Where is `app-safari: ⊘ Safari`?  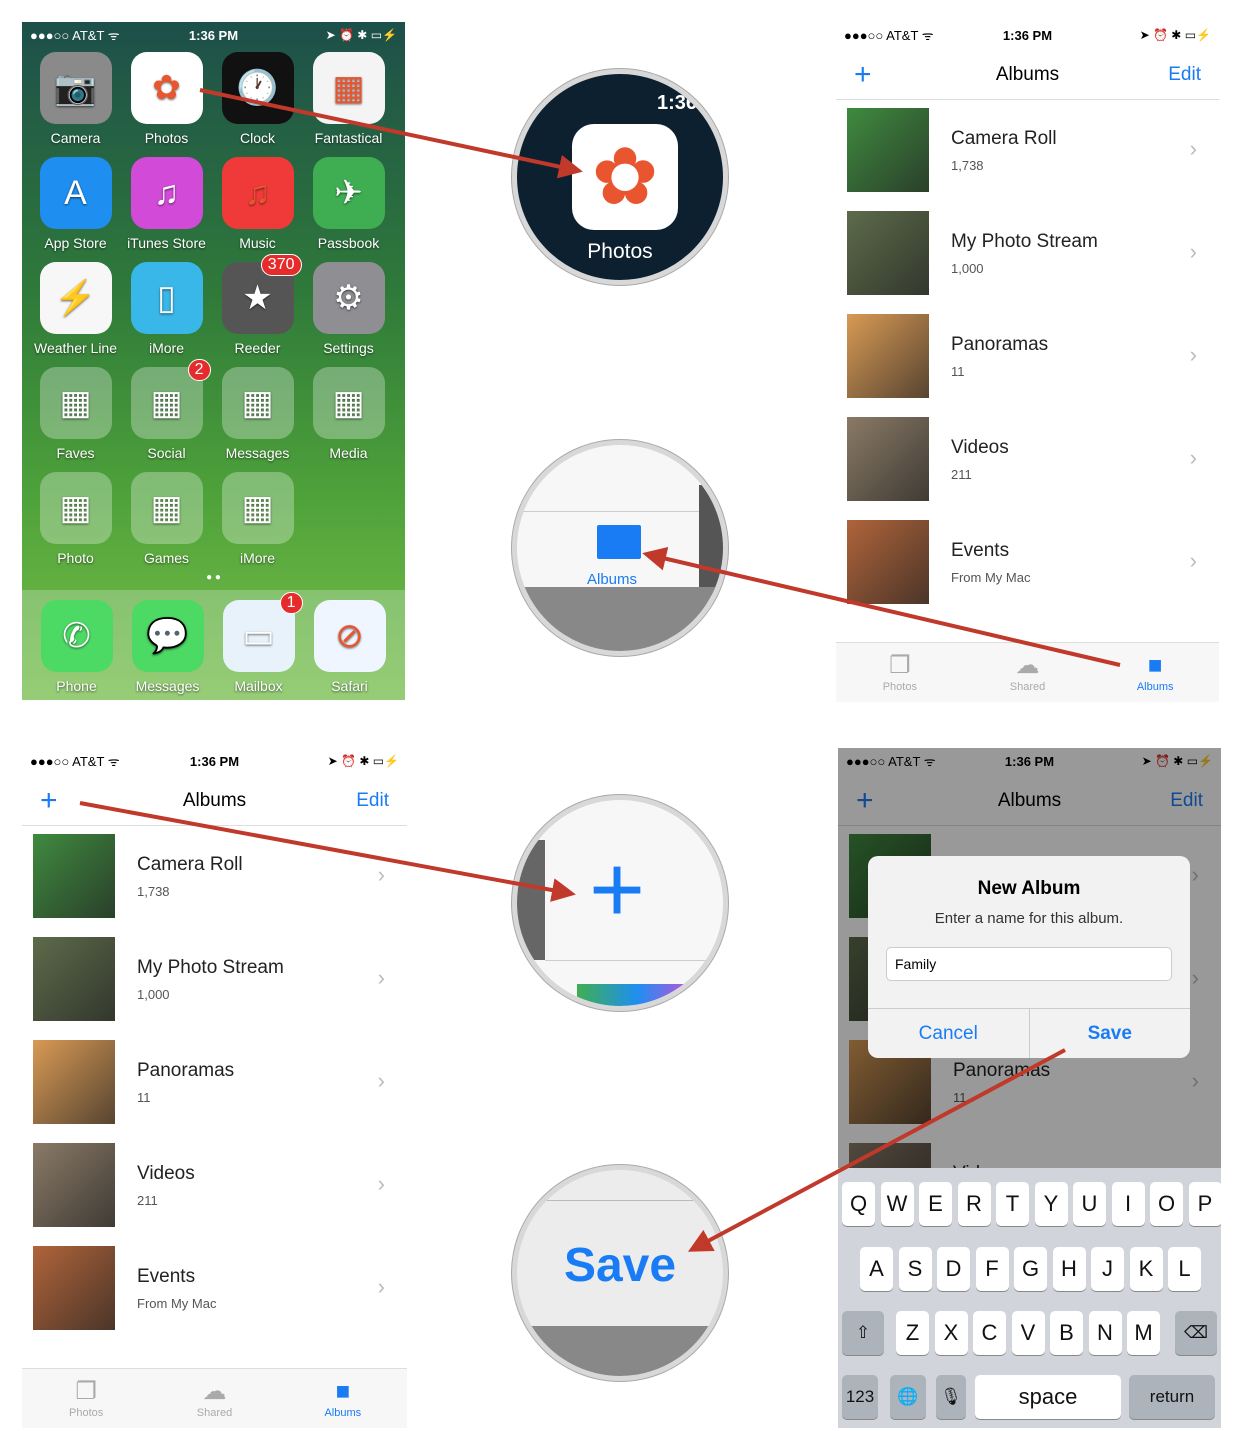 app-safari: ⊘ Safari is located at coordinates (349, 647).